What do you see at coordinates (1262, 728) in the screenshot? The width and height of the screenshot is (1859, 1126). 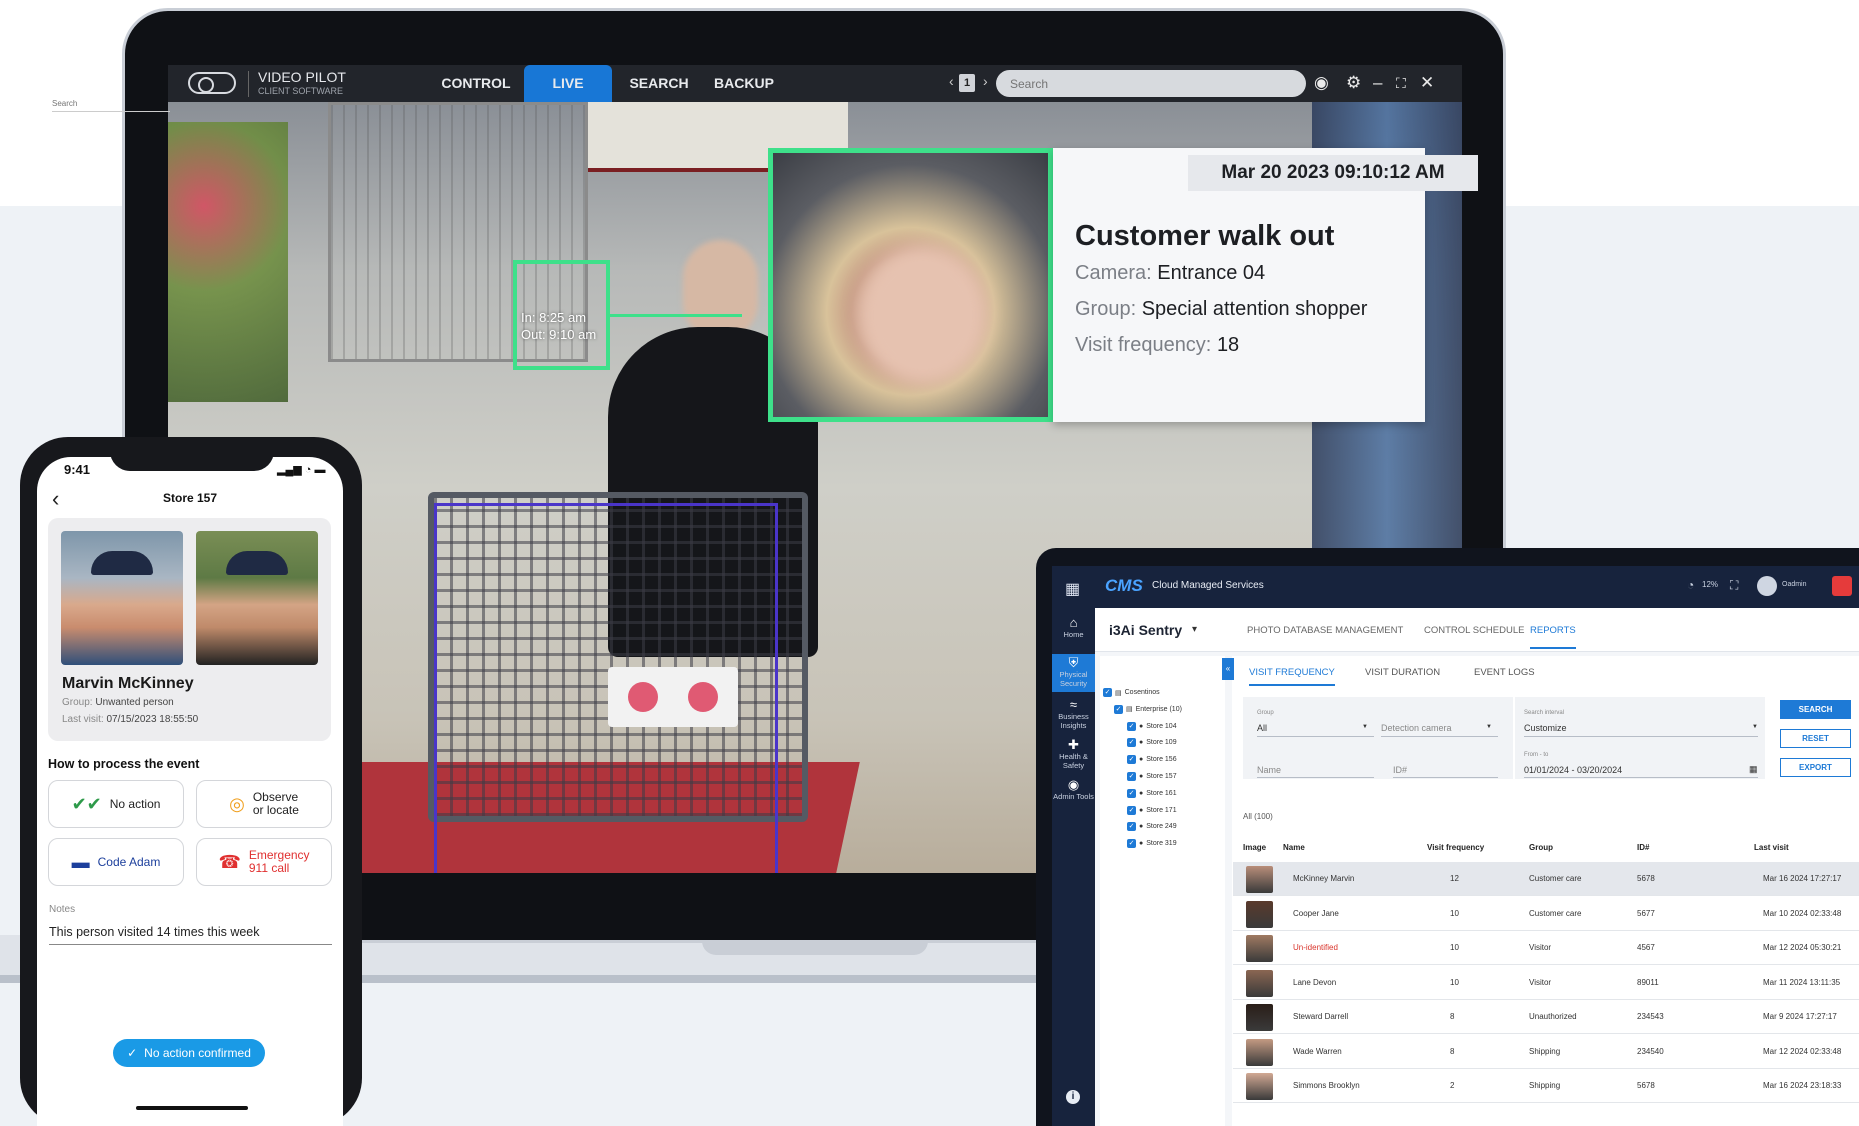 I see `group-filter-select: All` at bounding box center [1262, 728].